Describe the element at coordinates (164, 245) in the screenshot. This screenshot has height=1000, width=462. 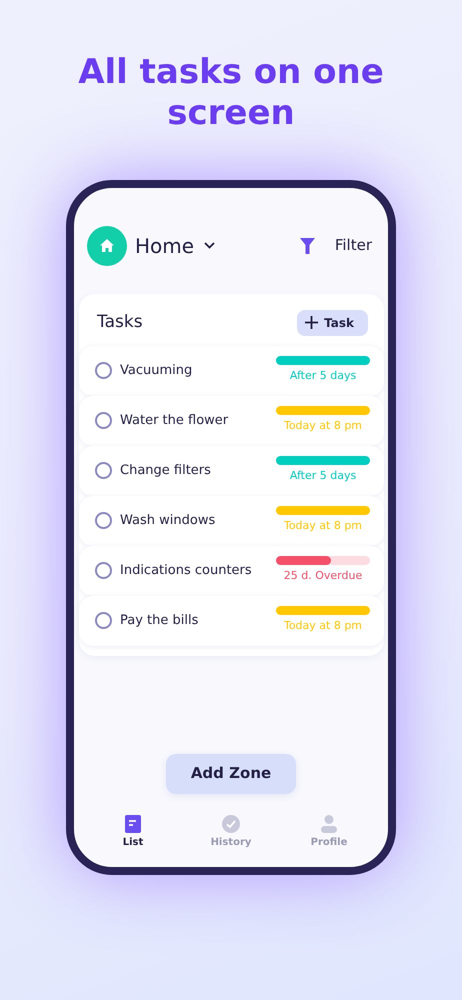
I see `zone-title: Home` at that location.